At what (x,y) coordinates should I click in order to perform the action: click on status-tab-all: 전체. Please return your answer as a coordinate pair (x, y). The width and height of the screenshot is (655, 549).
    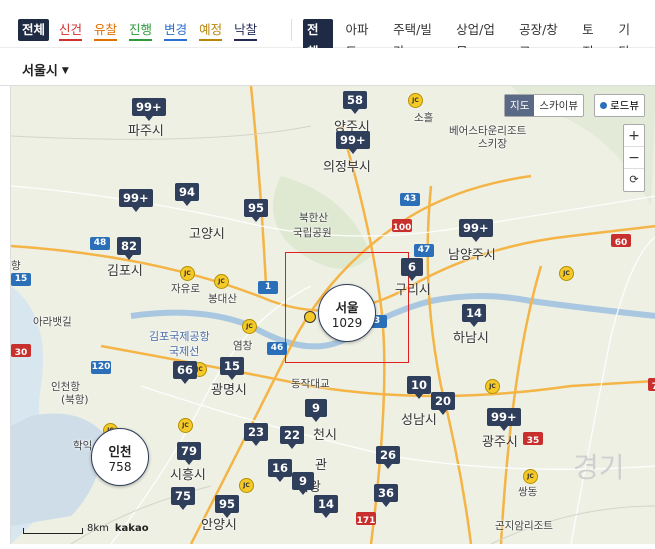
    Looking at the image, I should click on (34, 30).